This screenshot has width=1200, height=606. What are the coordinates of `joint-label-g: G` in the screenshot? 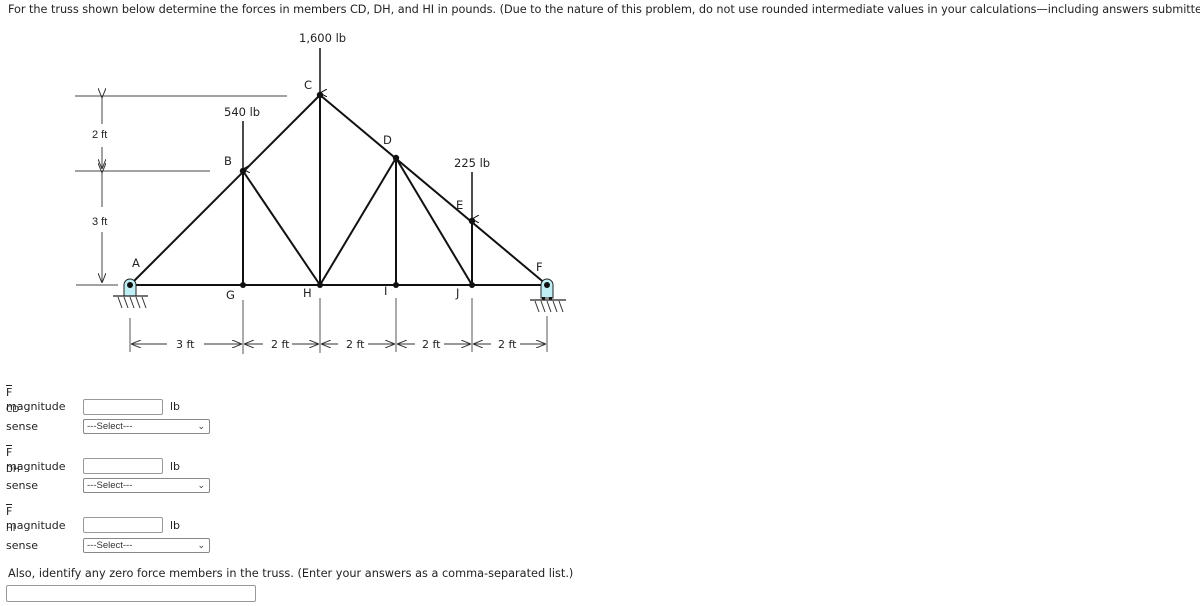 It's located at (230, 295).